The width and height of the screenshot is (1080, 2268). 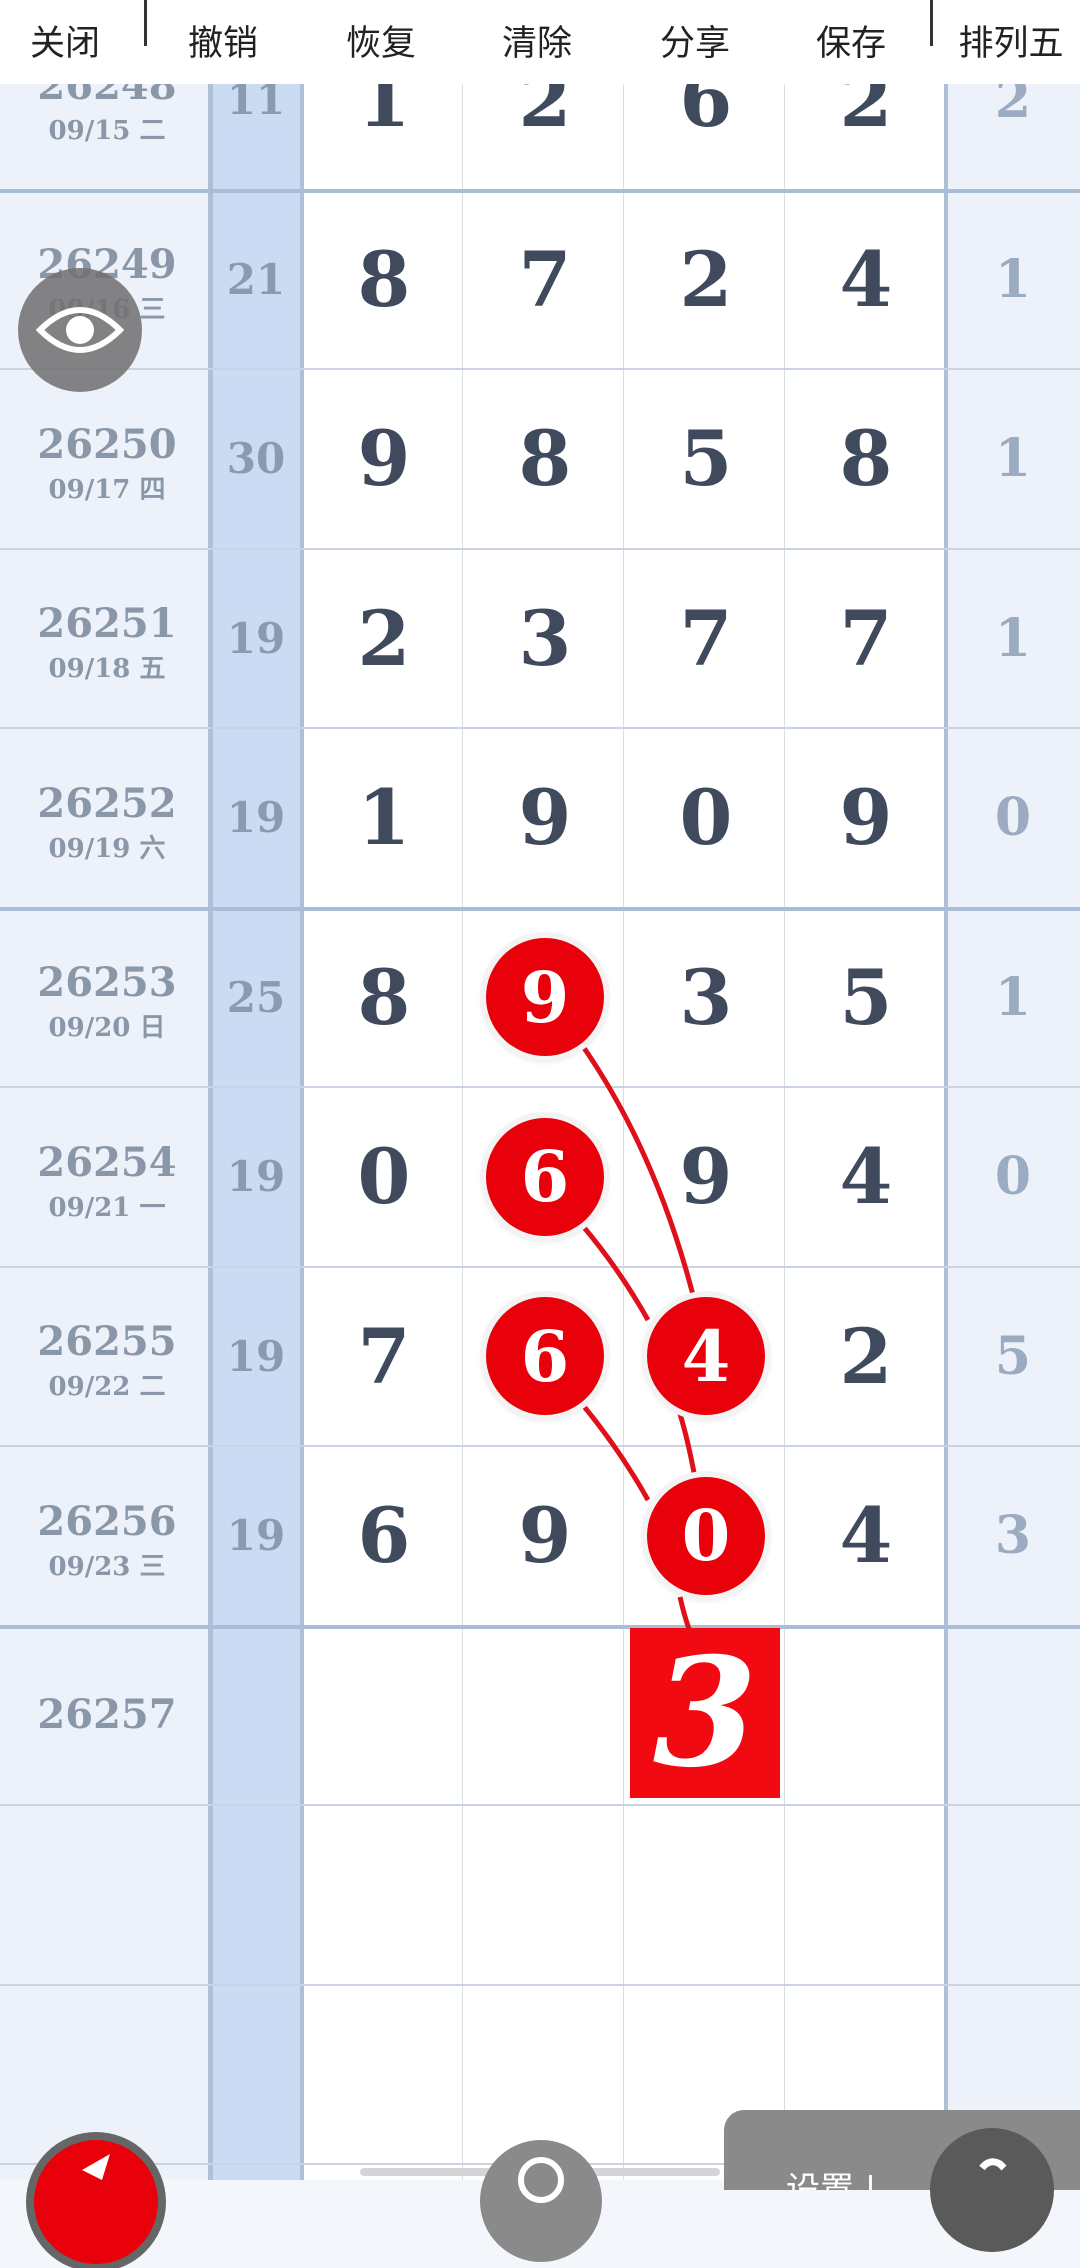 I want to click on close-icon, so click(x=70, y=5).